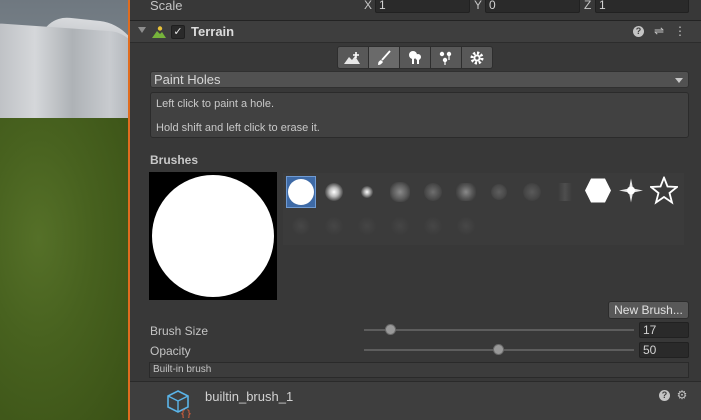  Describe the element at coordinates (422, 6) in the screenshot. I see `scale-x-field: 1` at that location.